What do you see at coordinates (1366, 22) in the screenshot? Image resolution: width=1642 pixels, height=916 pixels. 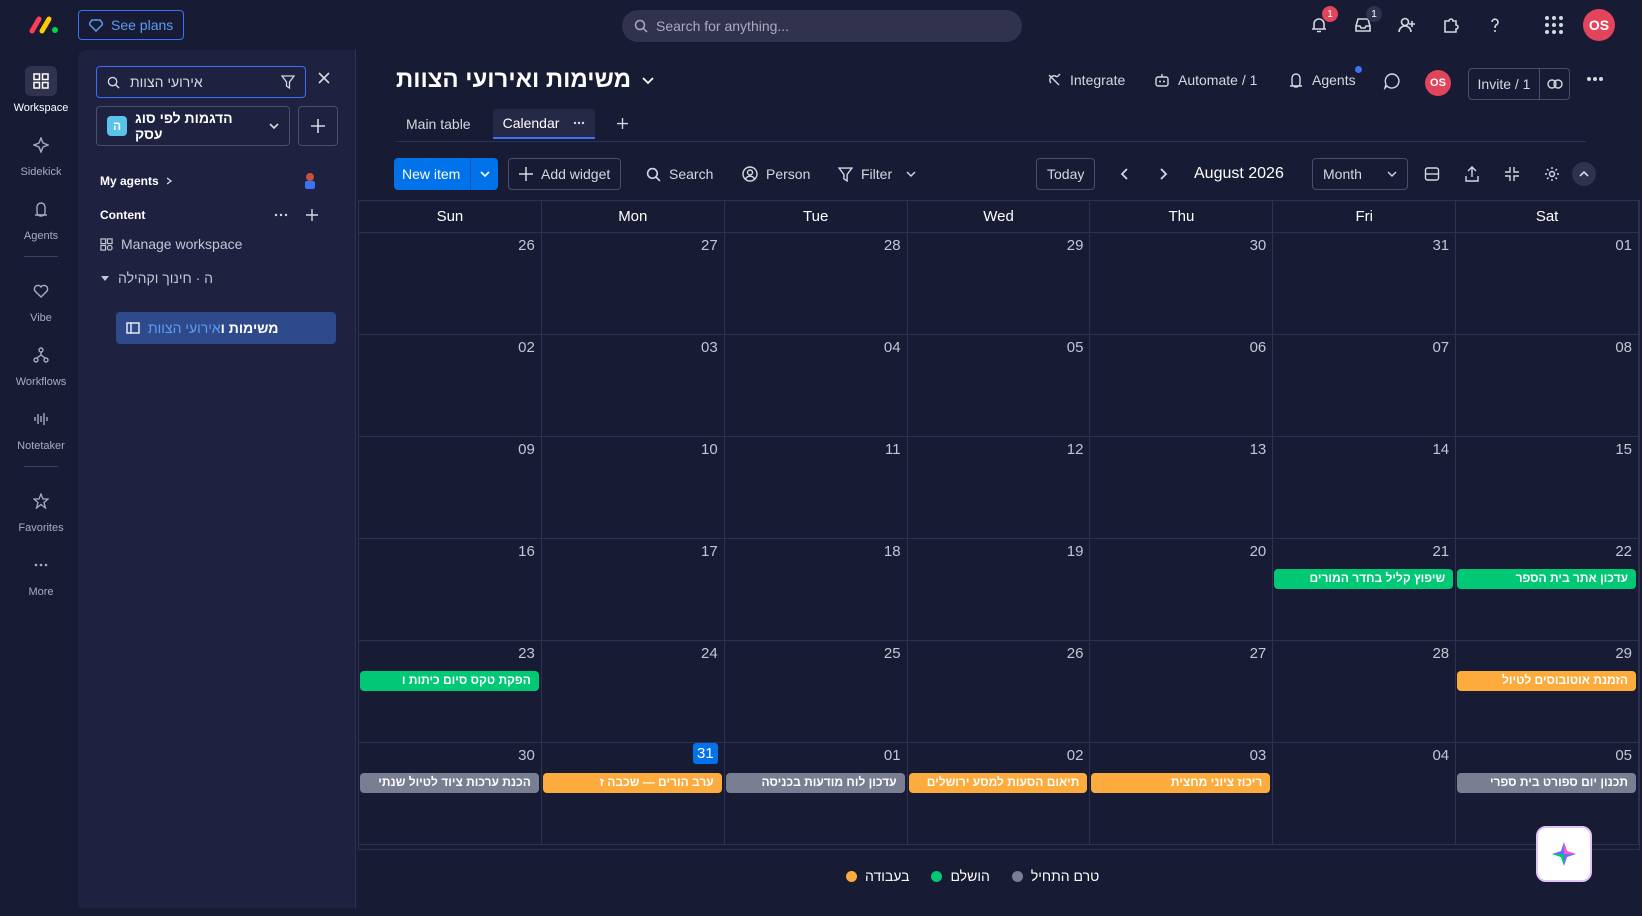 I see `inbox-icon: 1` at bounding box center [1366, 22].